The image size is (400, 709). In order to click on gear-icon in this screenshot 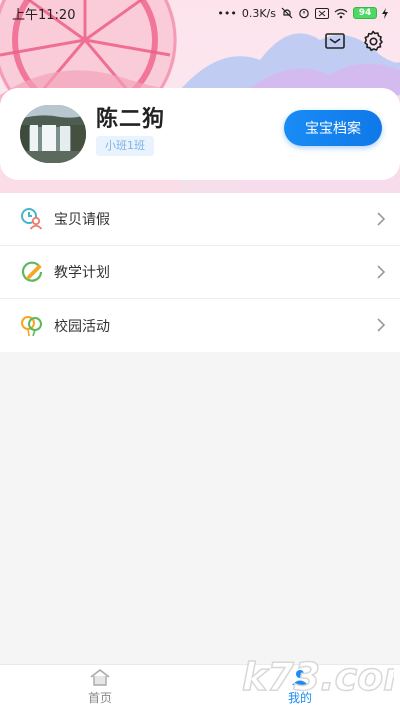, I will do `click(373, 41)`.